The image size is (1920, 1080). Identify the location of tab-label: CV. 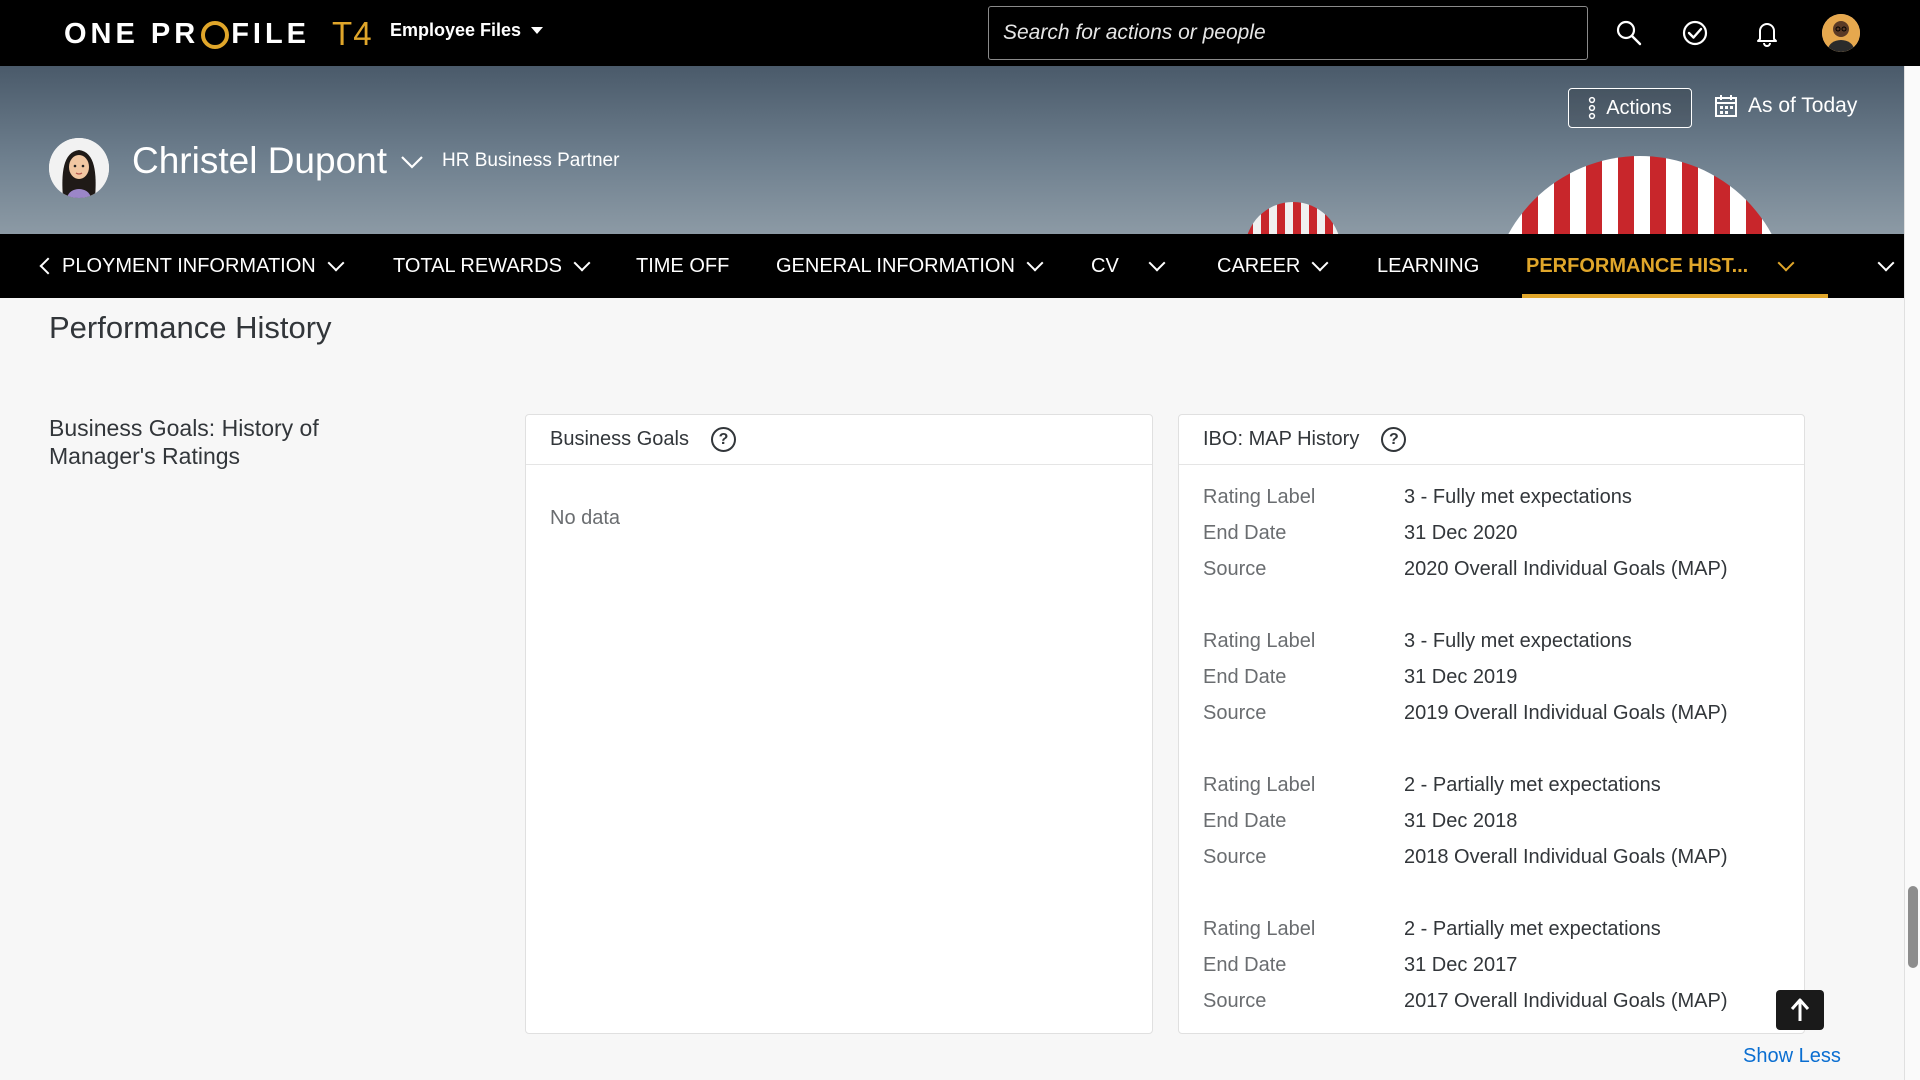
(1105, 265).